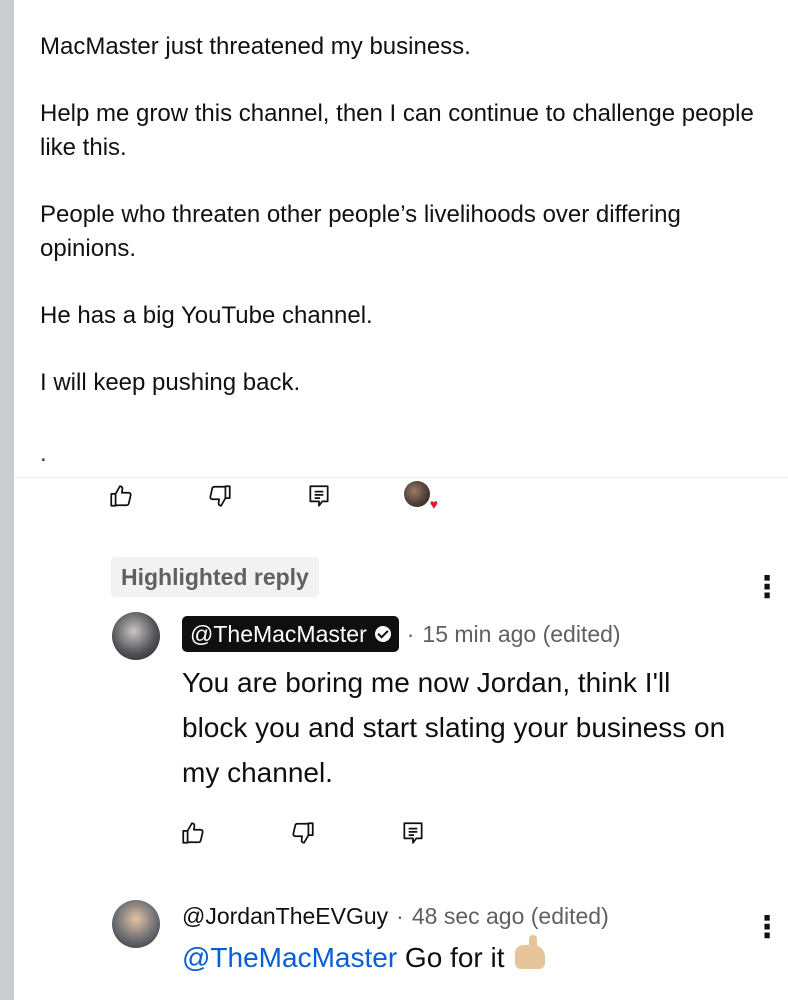  I want to click on creator-heart-icon: ♥, so click(421, 496).